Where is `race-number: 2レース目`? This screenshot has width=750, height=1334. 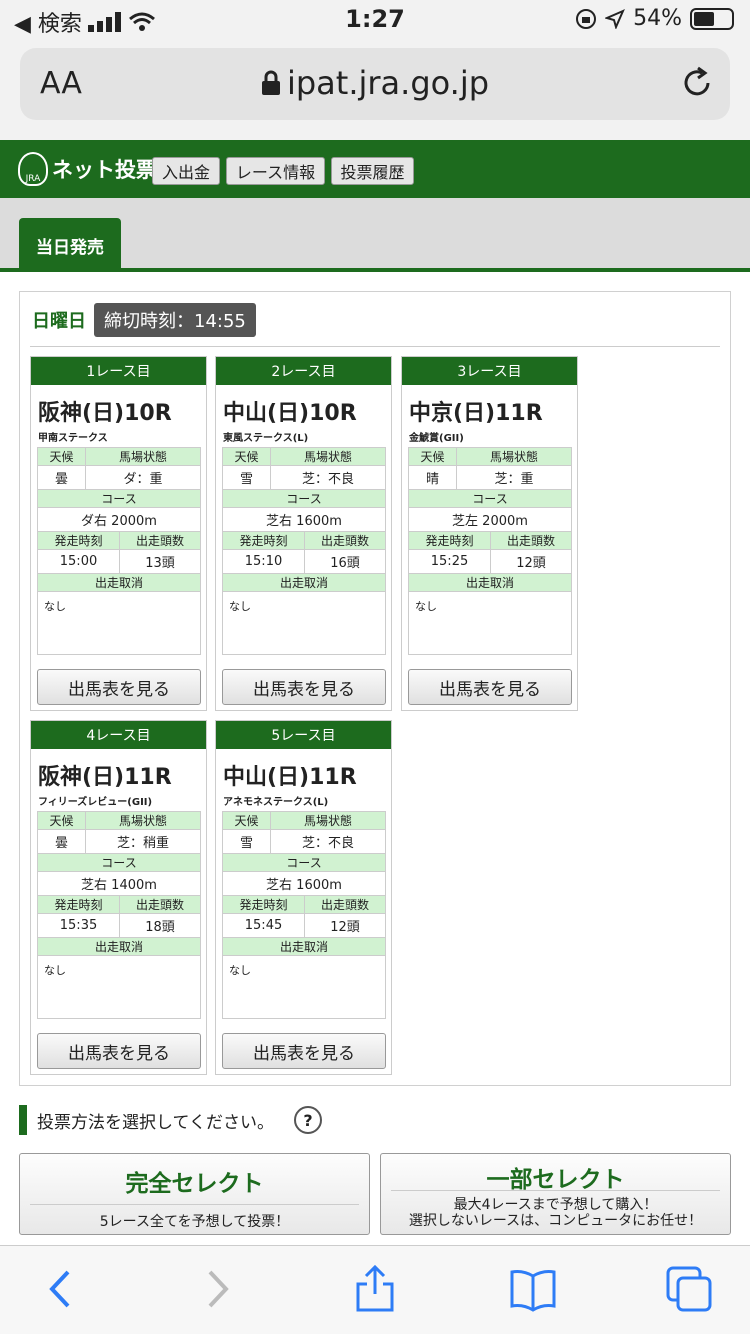 race-number: 2レース目 is located at coordinates (303, 371).